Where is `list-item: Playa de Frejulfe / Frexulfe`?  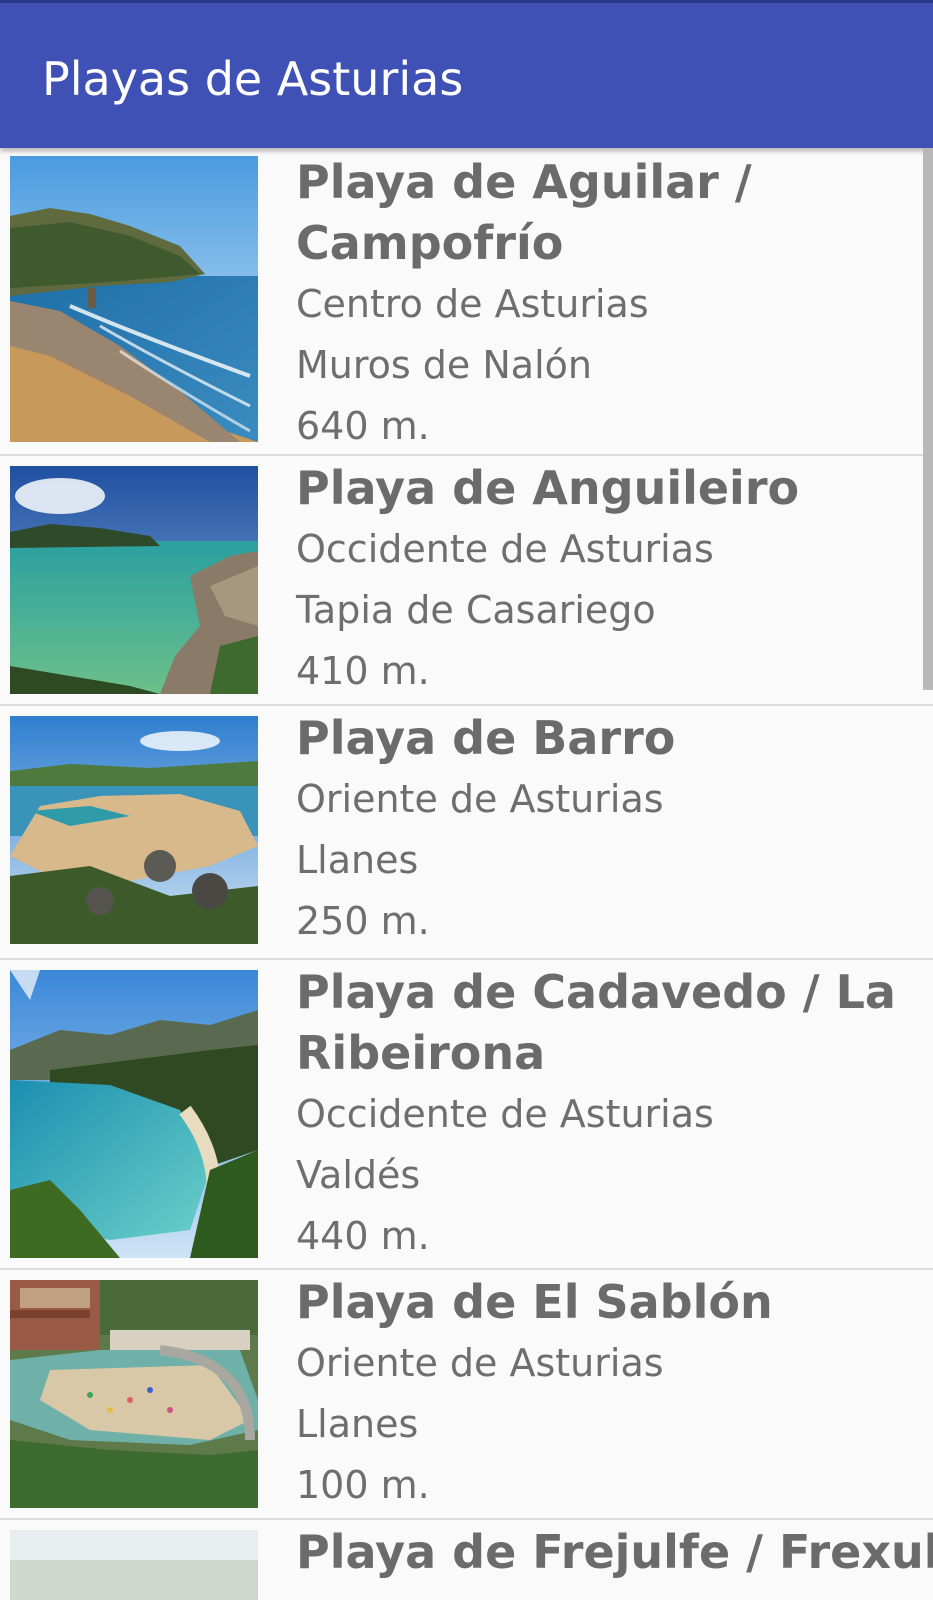 list-item: Playa de Frejulfe / Frexulfe is located at coordinates (466, 1560).